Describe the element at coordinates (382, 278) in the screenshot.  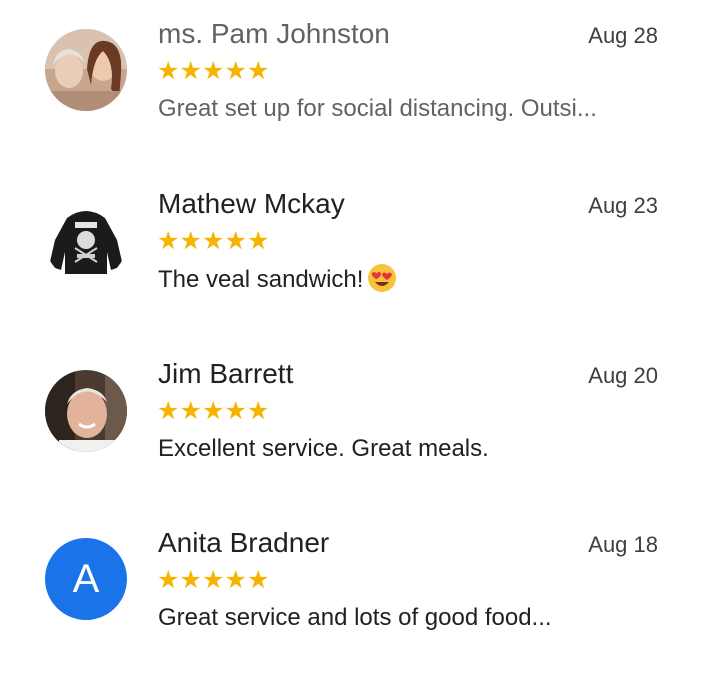
I see `heart-eyes-emoji-icon` at that location.